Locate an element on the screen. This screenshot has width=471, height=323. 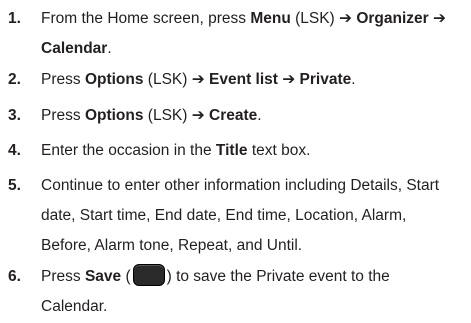
save-softkey-icon is located at coordinates (148, 275).